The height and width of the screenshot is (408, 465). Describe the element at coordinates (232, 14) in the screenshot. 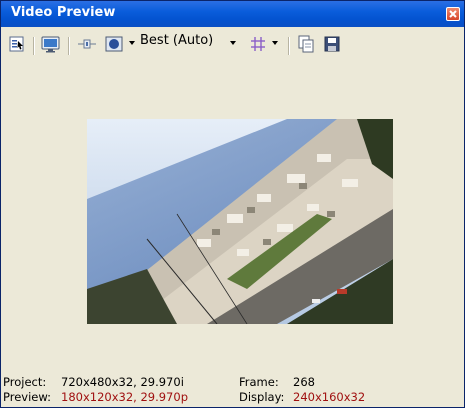

I see `title-bar: Video Preview` at that location.